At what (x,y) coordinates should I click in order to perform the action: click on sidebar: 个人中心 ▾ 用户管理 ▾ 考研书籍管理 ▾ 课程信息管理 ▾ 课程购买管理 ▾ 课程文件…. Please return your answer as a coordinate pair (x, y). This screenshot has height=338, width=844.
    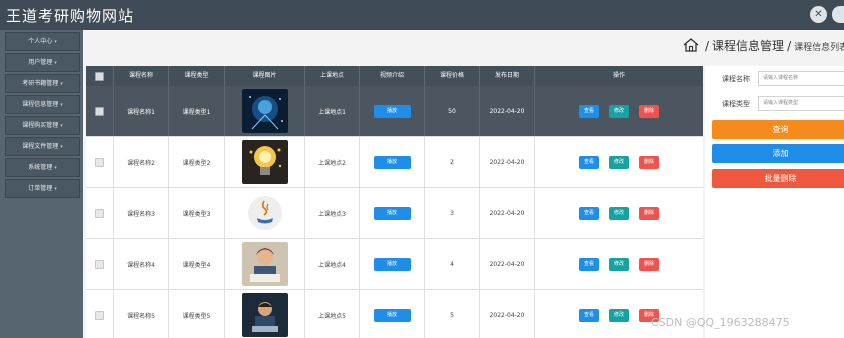
    Looking at the image, I should click on (41, 184).